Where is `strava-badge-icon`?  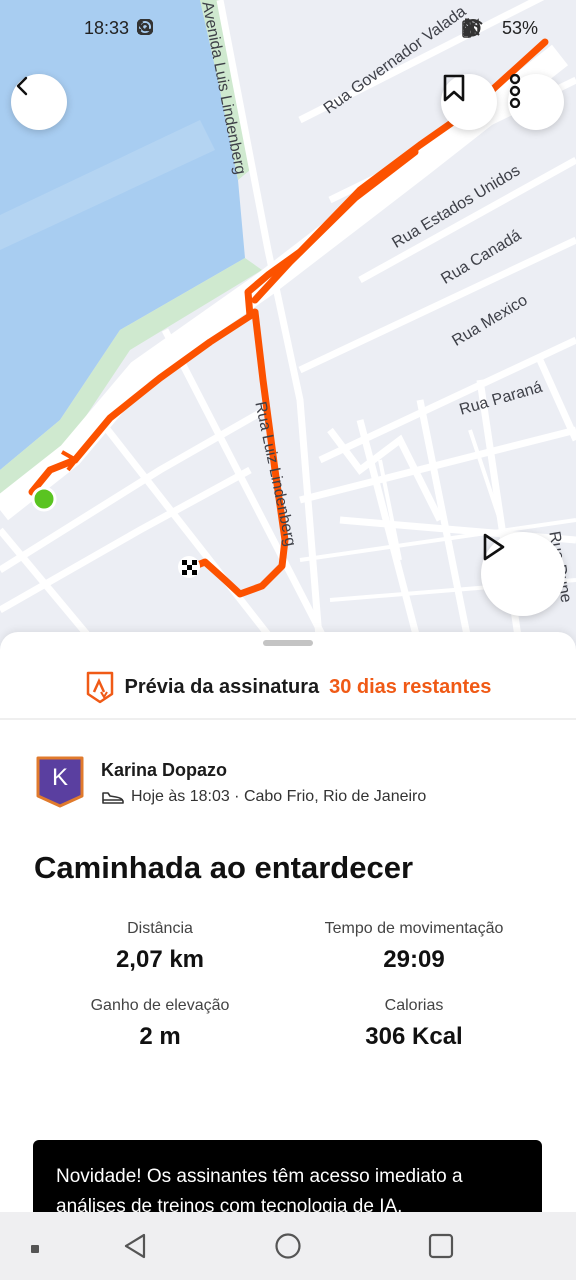
strava-badge-icon is located at coordinates (99, 687).